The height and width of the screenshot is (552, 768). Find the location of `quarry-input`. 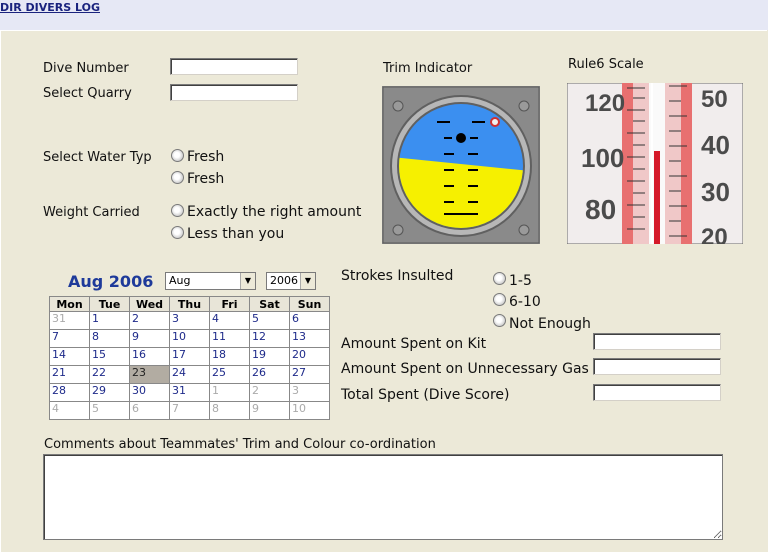

quarry-input is located at coordinates (234, 92).